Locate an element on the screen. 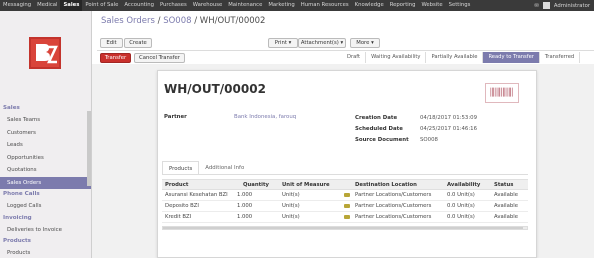  sidebar-item-customers: Customers is located at coordinates (45, 133).